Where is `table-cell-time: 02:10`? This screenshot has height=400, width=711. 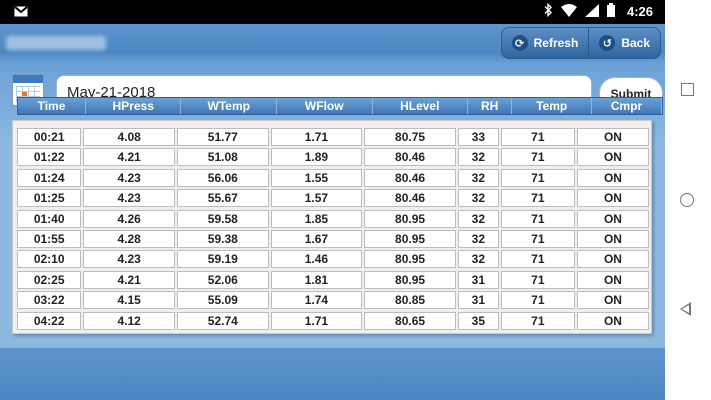
table-cell-time: 02:10 is located at coordinates (49, 259).